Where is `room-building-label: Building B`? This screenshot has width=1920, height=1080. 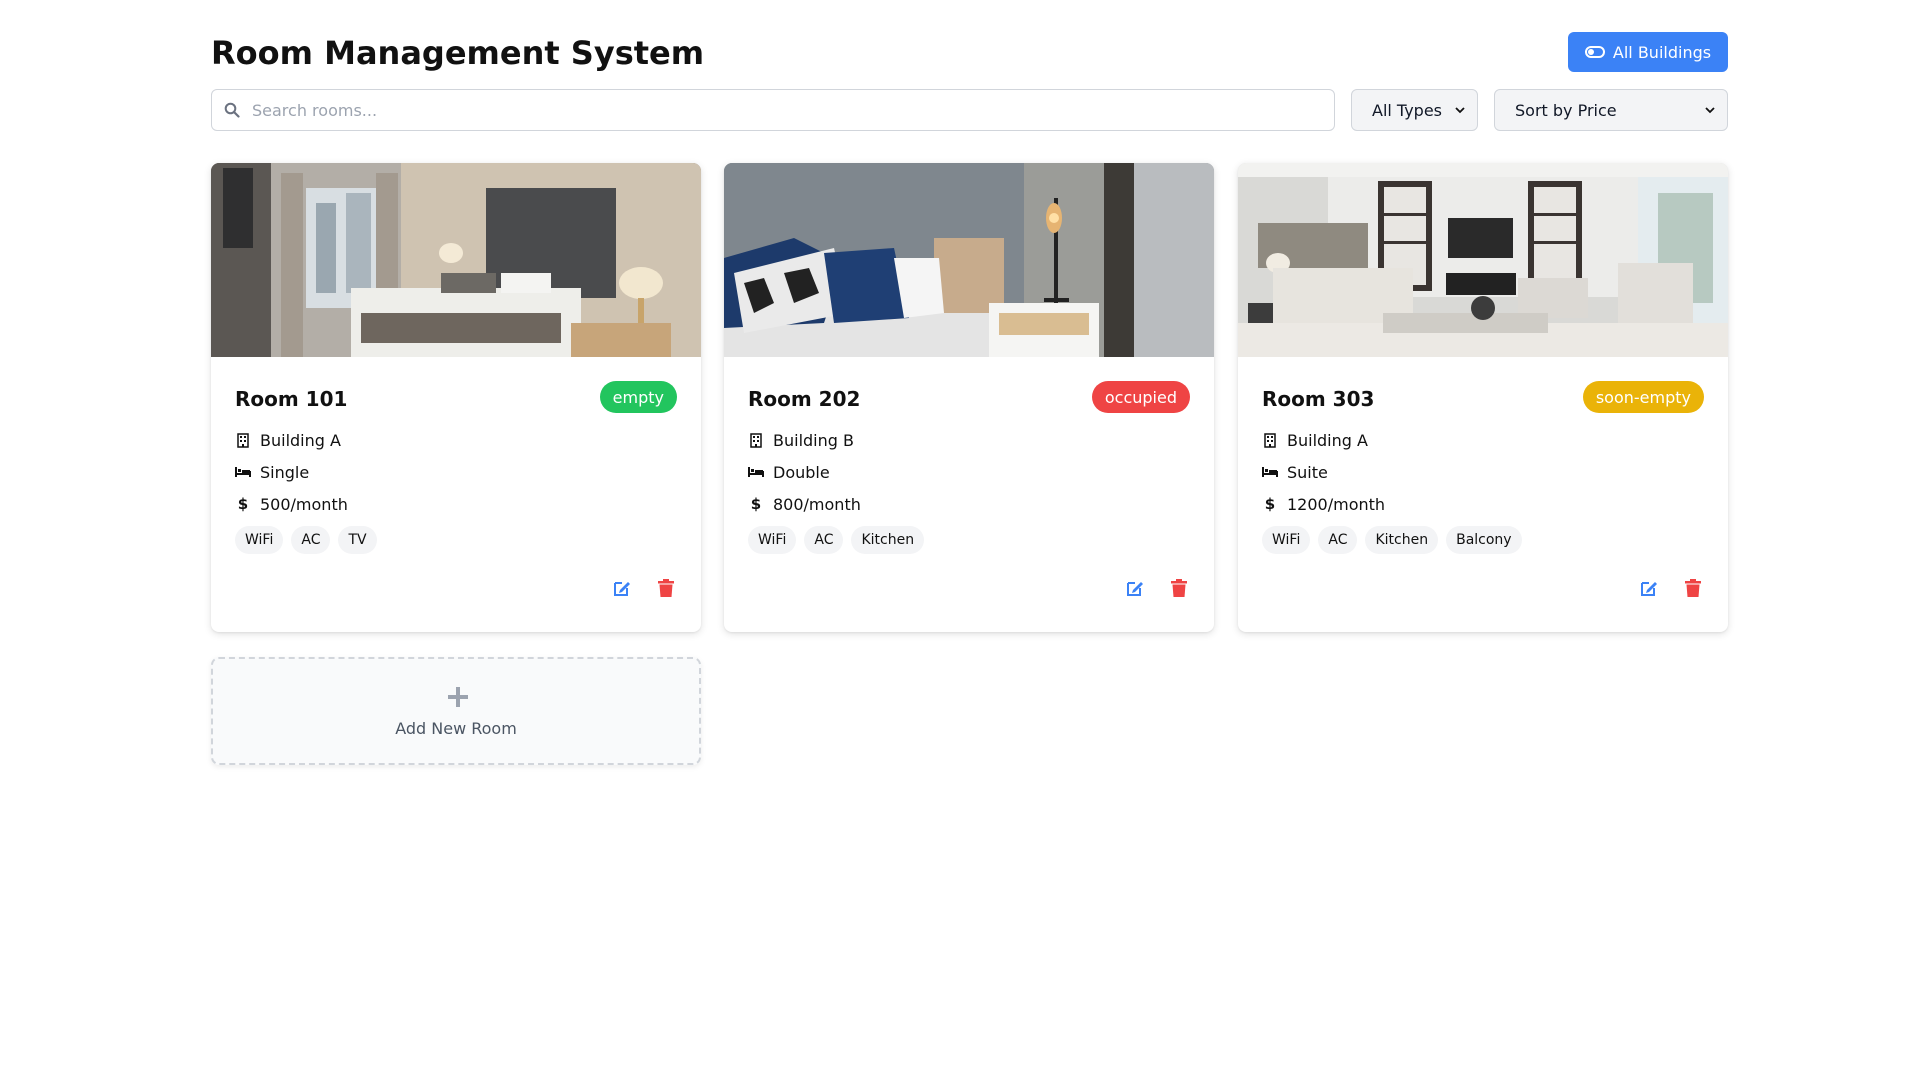
room-building-label: Building B is located at coordinates (813, 440).